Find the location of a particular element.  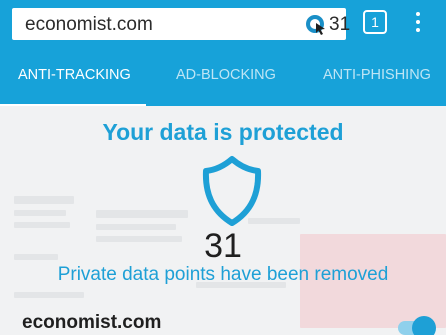

url-bar: economist.com 31 is located at coordinates (181, 24).